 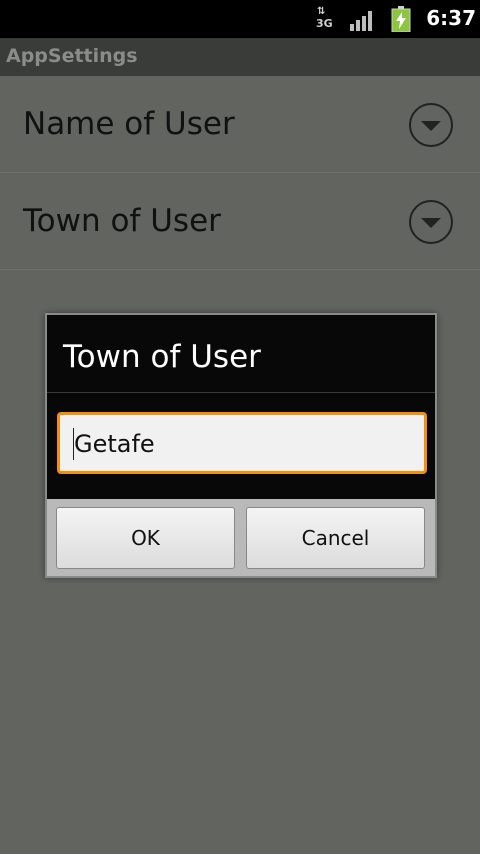 I want to click on title-bar: AppSettings, so click(x=240, y=57).